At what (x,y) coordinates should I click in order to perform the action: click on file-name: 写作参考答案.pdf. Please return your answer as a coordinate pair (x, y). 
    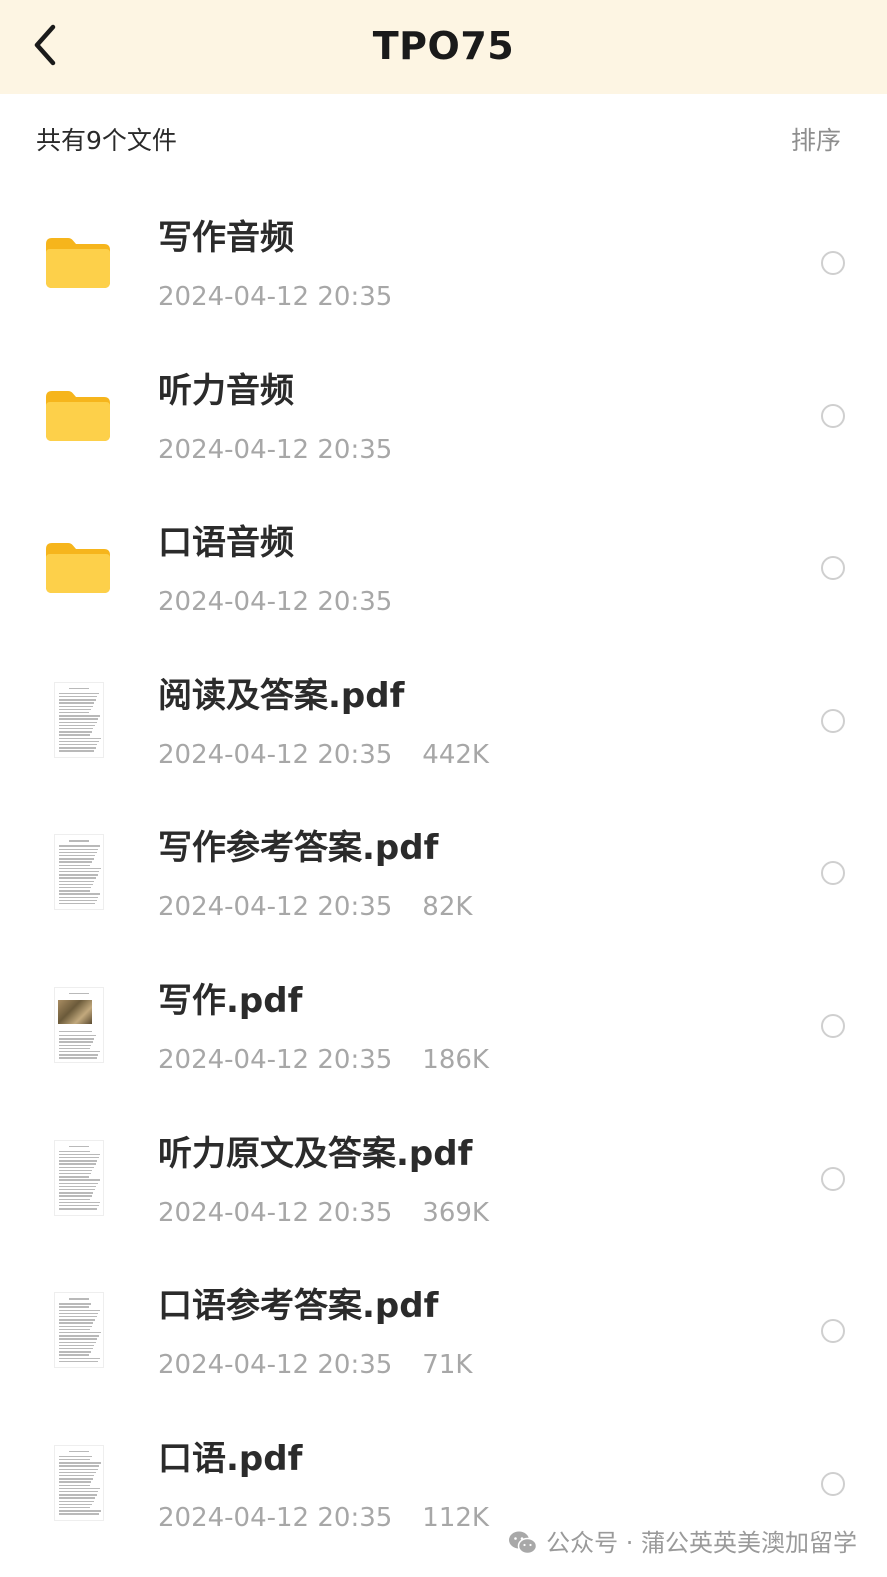
    Looking at the image, I should click on (298, 848).